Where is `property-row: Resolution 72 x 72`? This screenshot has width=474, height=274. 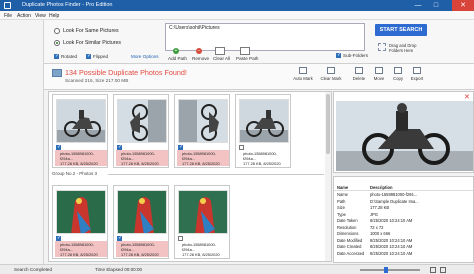 property-row: Resolution 72 x 72 is located at coordinates (360, 227).